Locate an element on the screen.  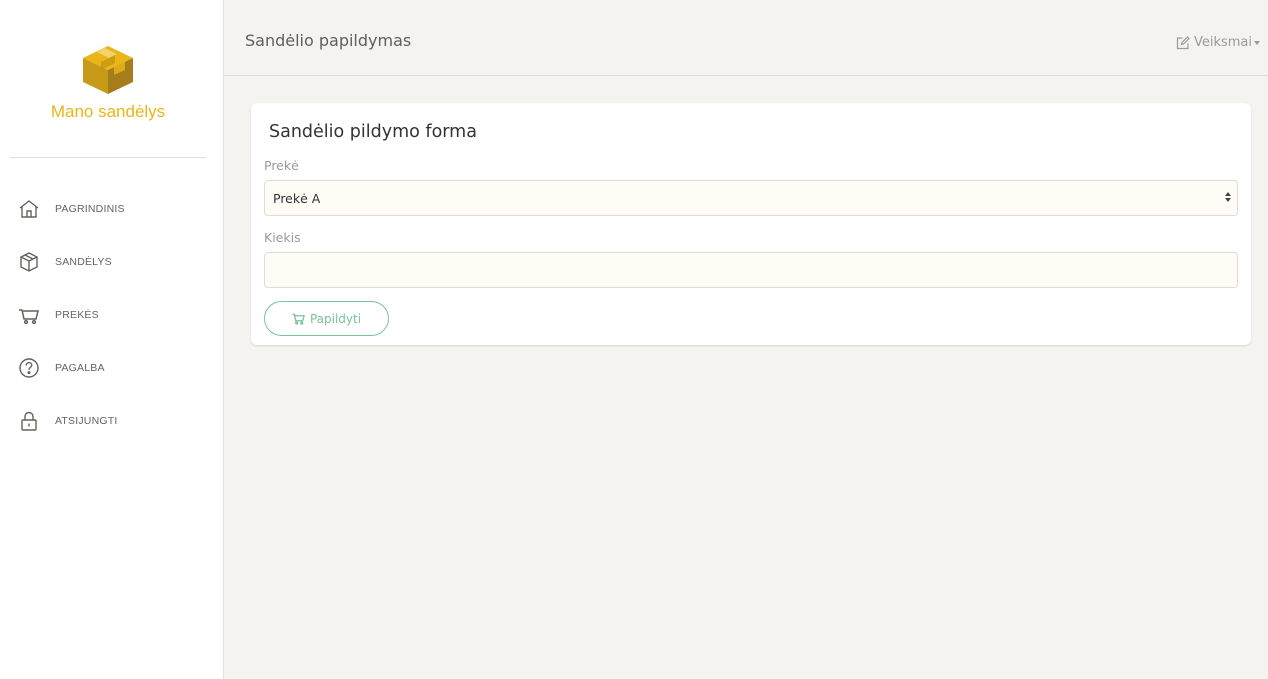
sidebar-item-prekes: PREKĖS is located at coordinates (112, 314).